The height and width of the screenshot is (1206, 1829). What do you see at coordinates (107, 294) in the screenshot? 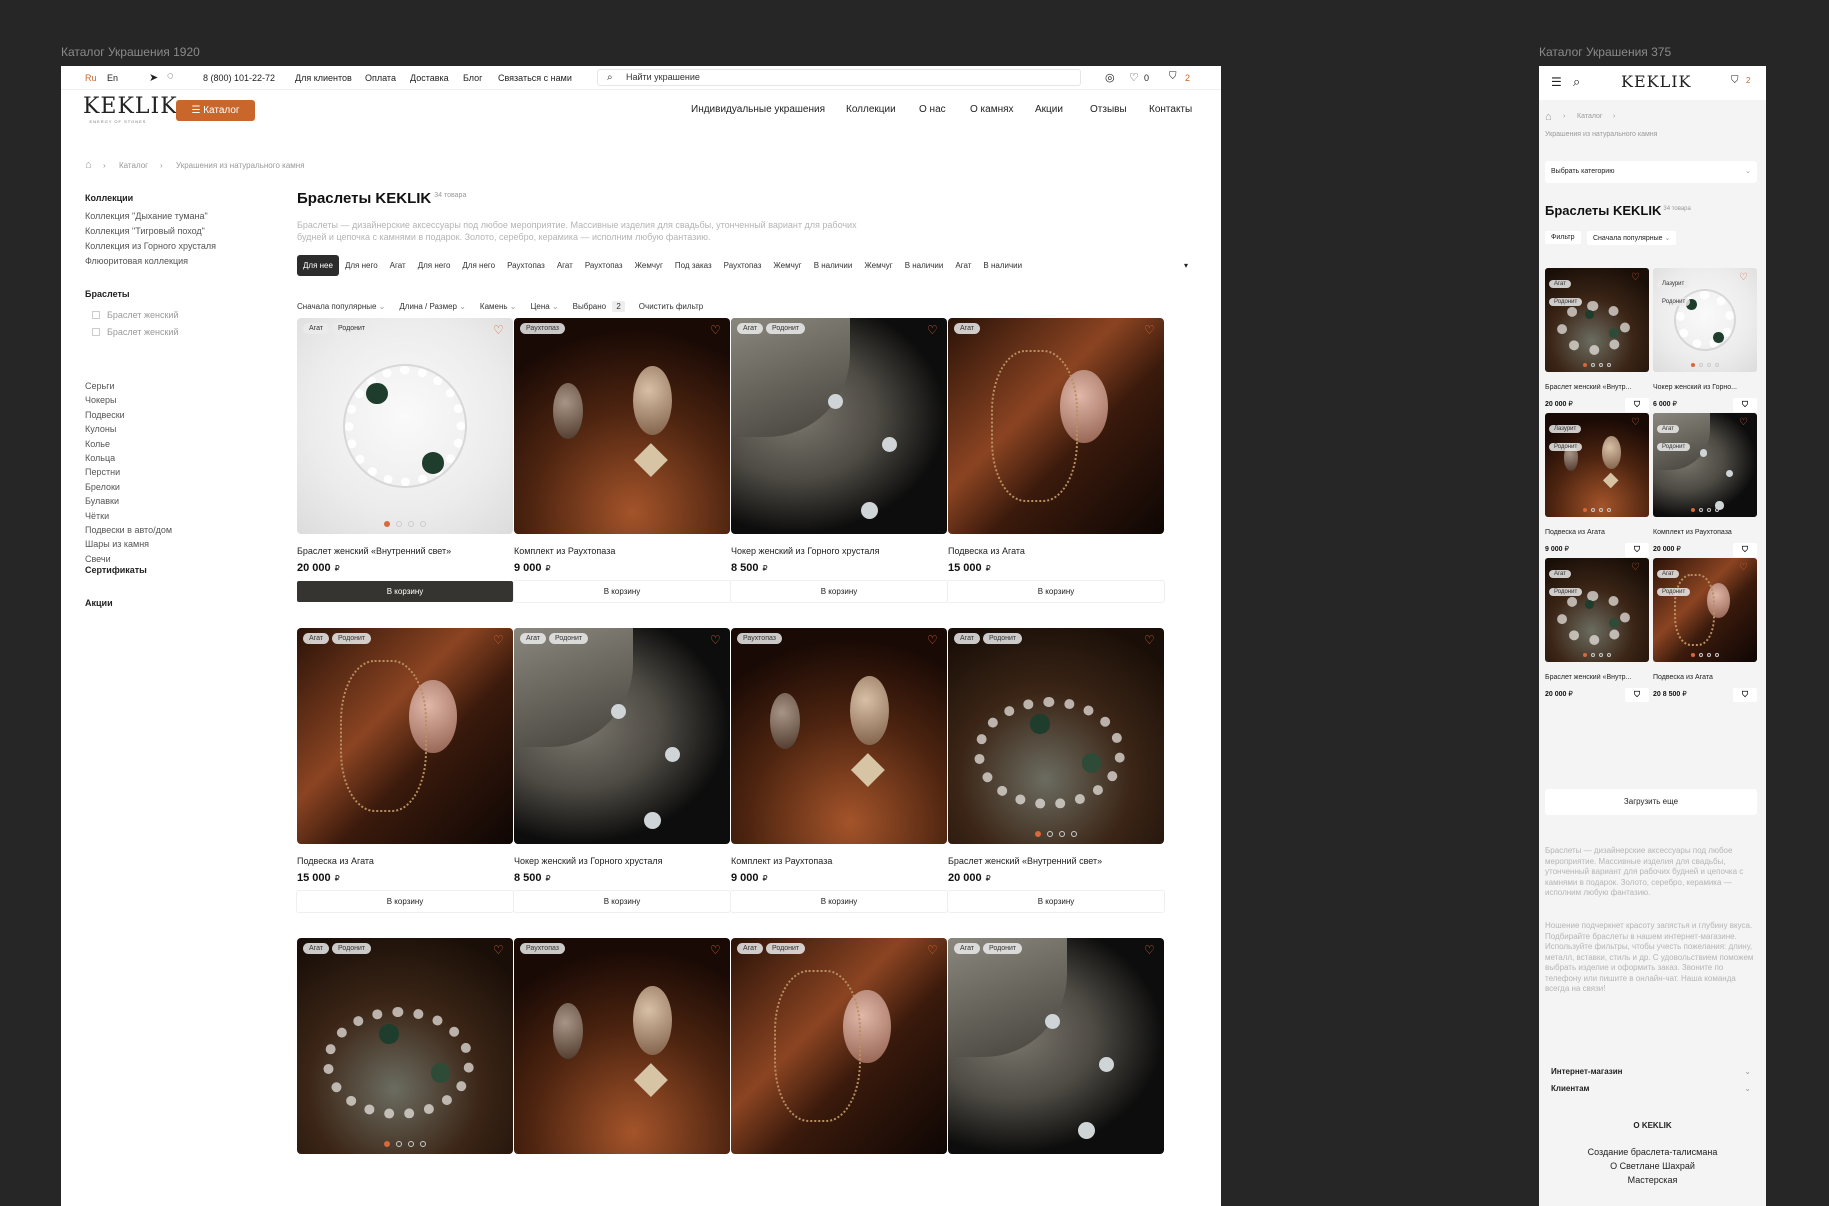
I see `sidebar-bracelets-title: Браслеты` at bounding box center [107, 294].